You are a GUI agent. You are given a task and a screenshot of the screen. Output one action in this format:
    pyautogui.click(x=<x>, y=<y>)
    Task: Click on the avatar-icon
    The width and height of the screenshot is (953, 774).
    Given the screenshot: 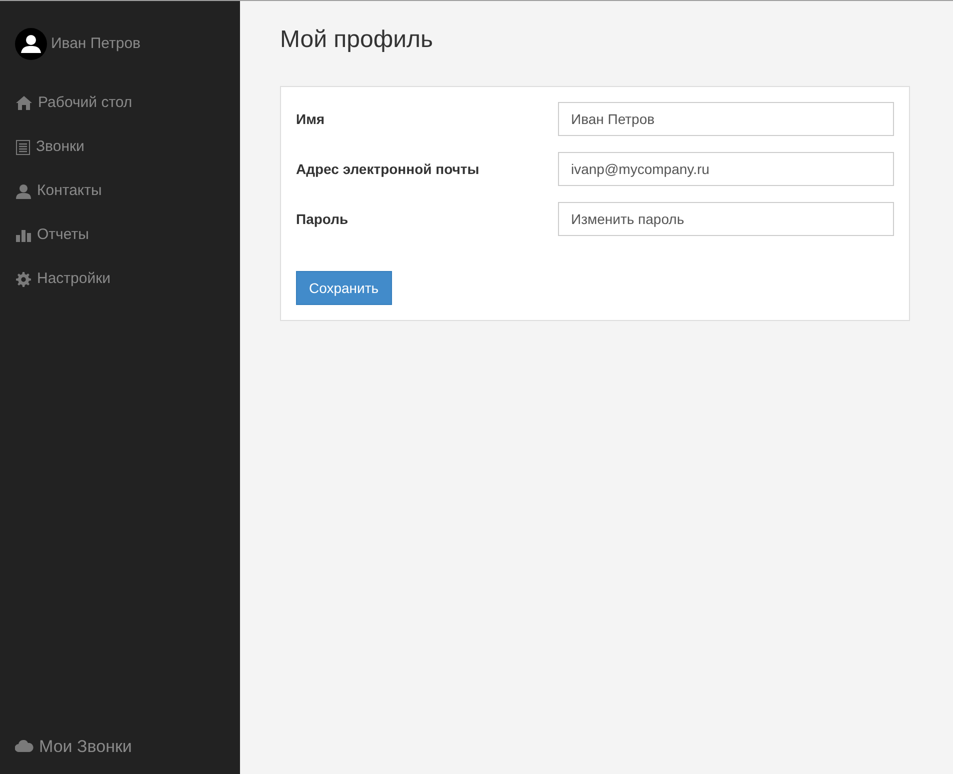 What is the action you would take?
    pyautogui.click(x=31, y=44)
    